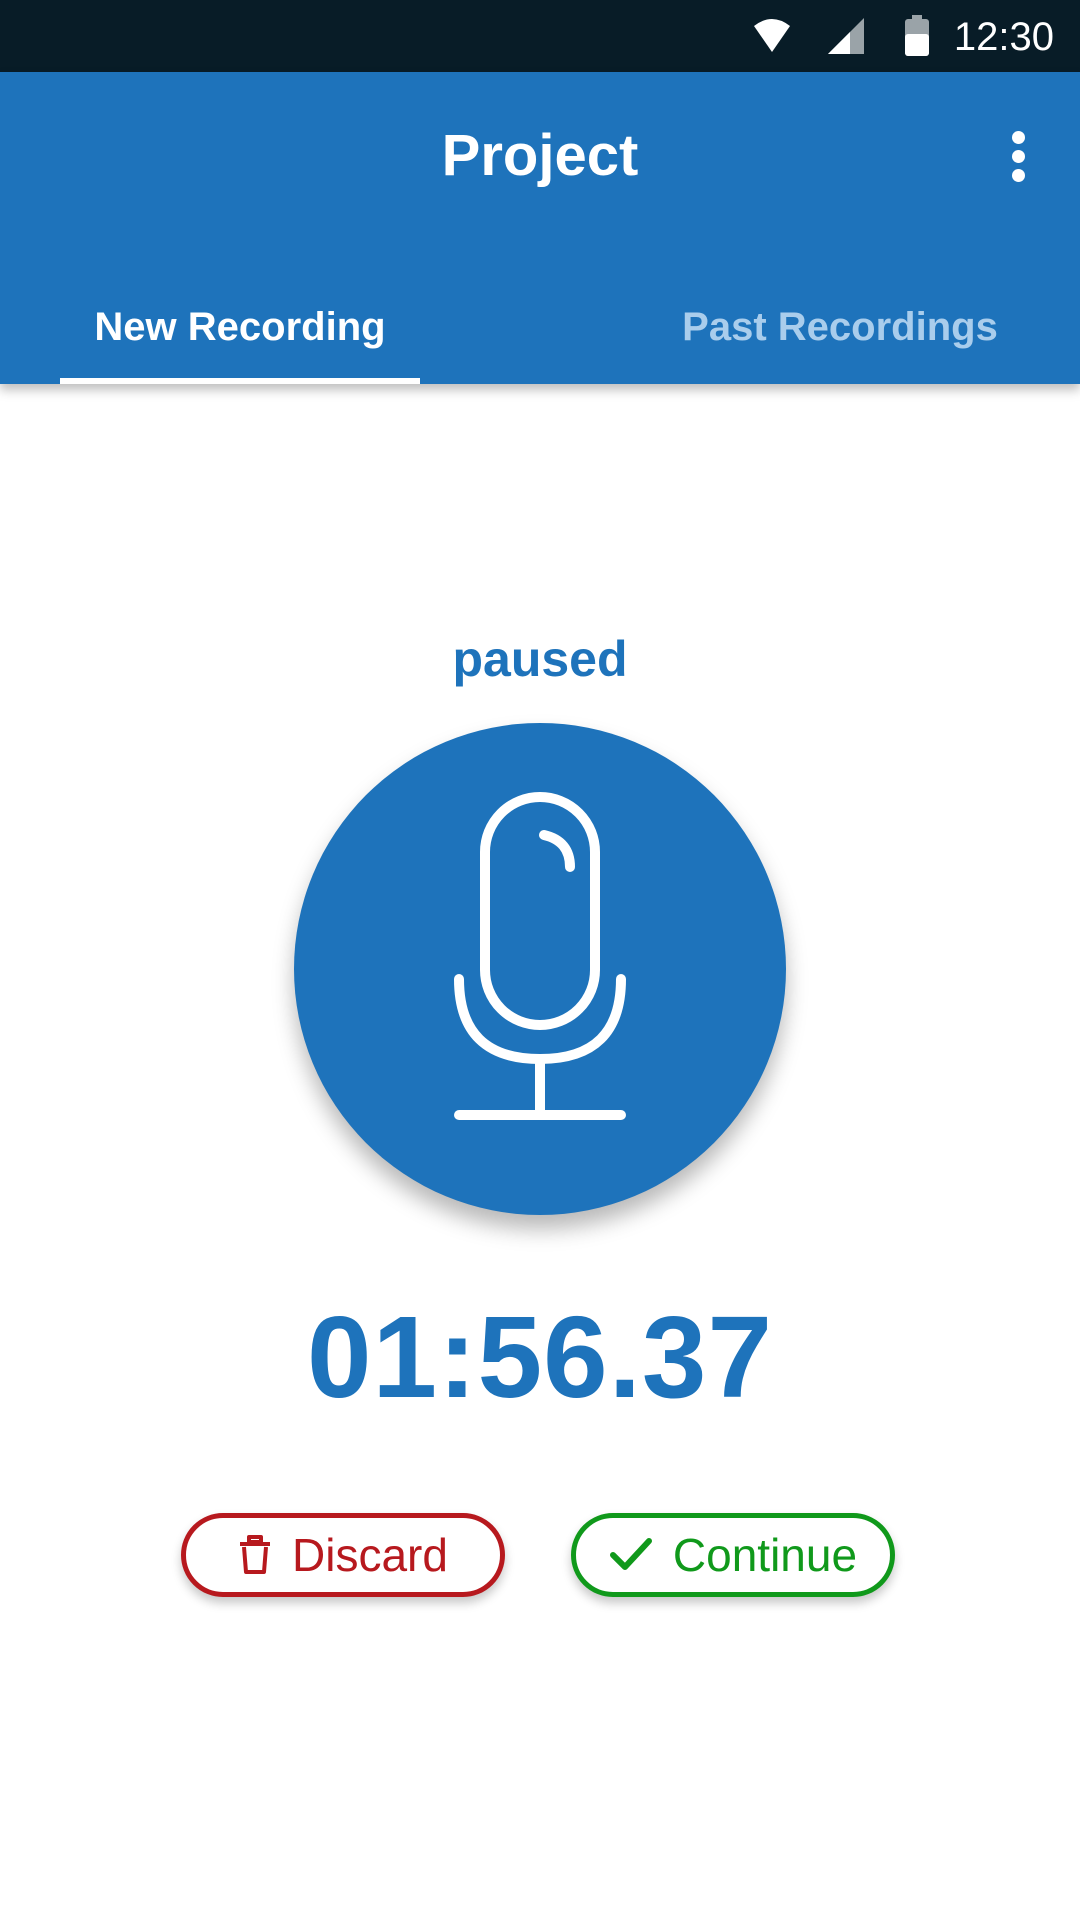 The image size is (1080, 1920). Describe the element at coordinates (540, 155) in the screenshot. I see `page-title: Project` at that location.